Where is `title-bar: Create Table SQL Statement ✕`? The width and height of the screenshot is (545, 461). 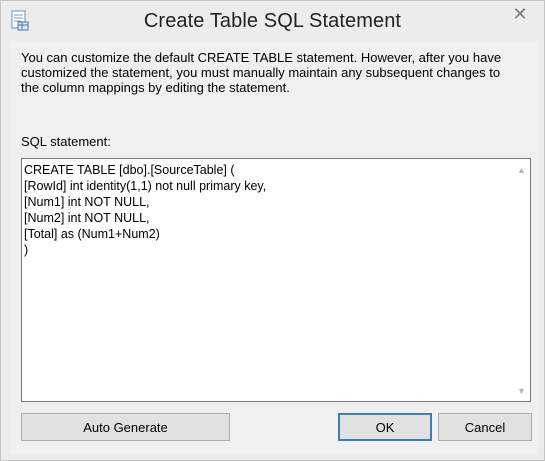 title-bar: Create Table SQL Statement ✕ is located at coordinates (272, 21).